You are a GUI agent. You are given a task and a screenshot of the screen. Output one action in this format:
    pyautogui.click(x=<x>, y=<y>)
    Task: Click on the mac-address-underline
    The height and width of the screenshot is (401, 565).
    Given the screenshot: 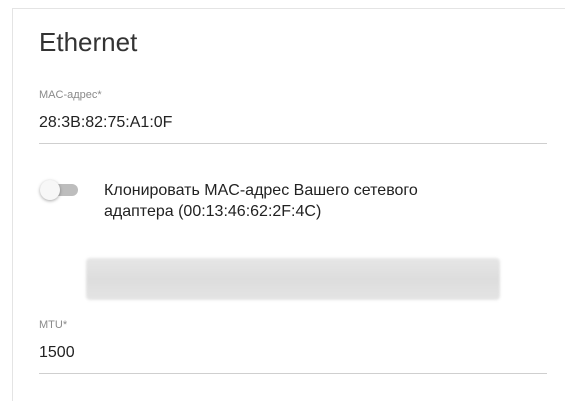 What is the action you would take?
    pyautogui.click(x=293, y=143)
    